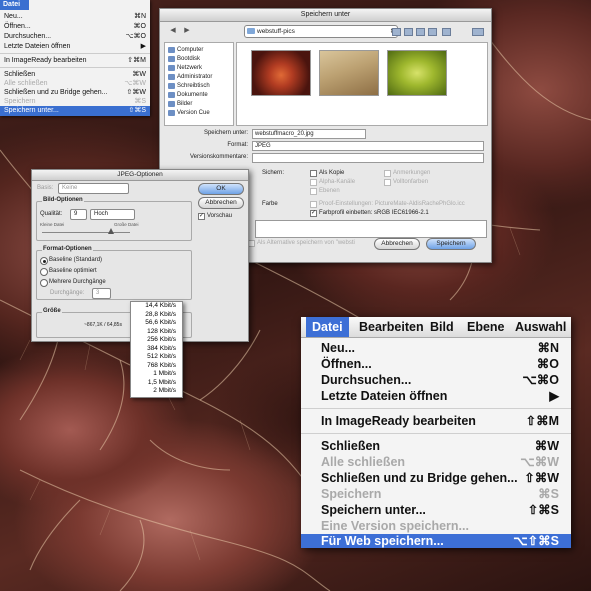 This screenshot has width=591, height=591. What do you see at coordinates (156, 374) in the screenshot?
I see `speed-option: 1 Mbit/s` at bounding box center [156, 374].